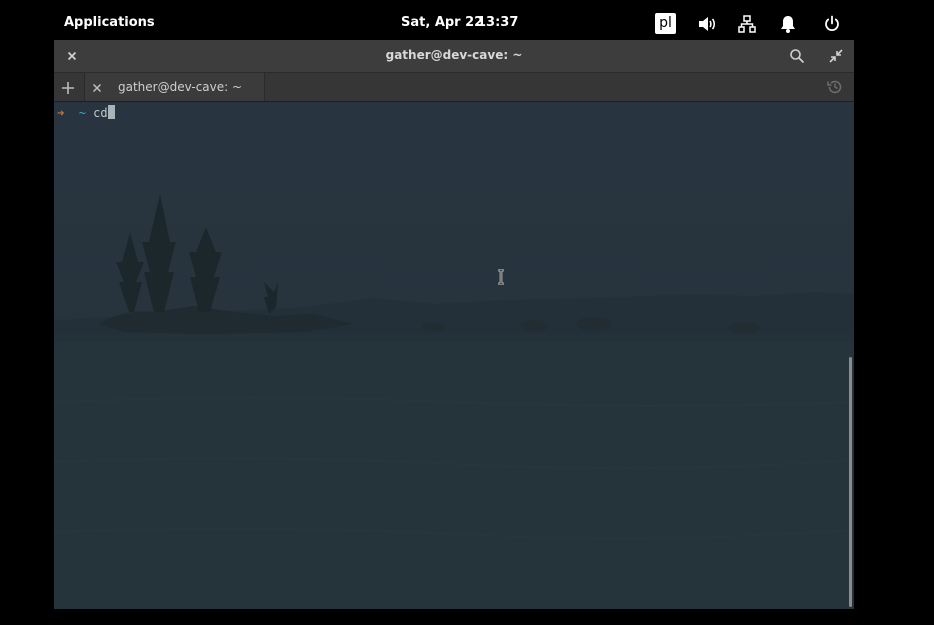 This screenshot has height=625, width=934. What do you see at coordinates (665, 23) in the screenshot?
I see `keyboard-layout-indicator: pl` at bounding box center [665, 23].